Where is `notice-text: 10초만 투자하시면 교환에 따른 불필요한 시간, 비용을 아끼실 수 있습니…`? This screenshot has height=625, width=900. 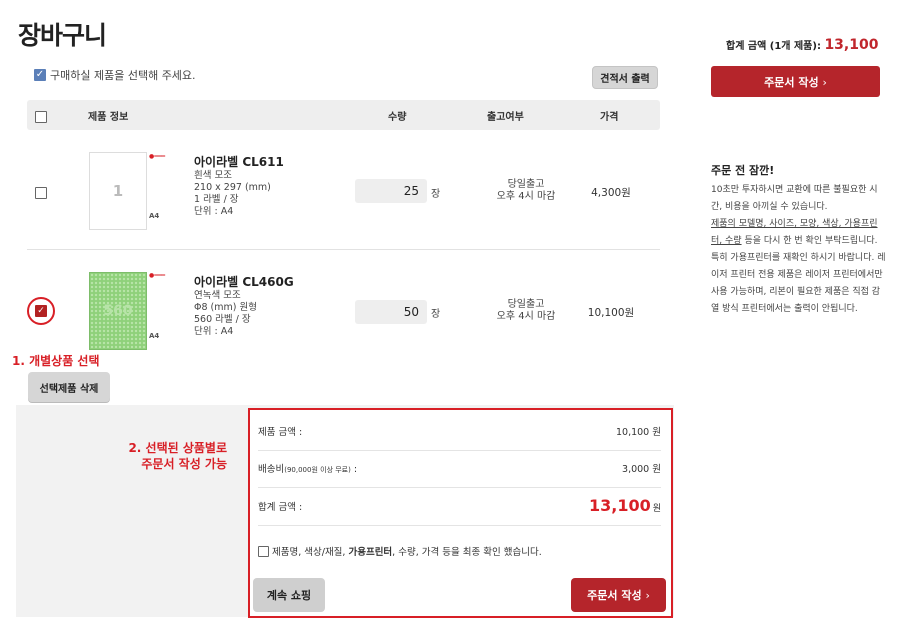
notice-text: 10초만 투자하시면 교환에 따른 불필요한 시간, 비용을 아끼실 수 있습니… is located at coordinates (798, 250).